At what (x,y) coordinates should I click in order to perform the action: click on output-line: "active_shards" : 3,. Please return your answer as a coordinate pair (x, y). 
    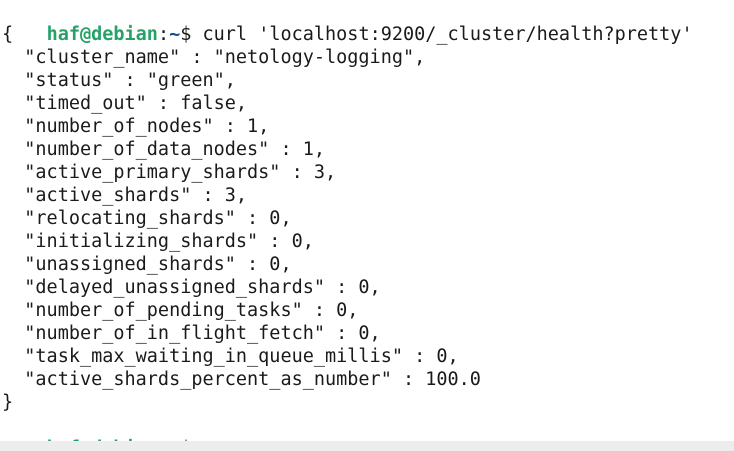
    Looking at the image, I should click on (125, 195).